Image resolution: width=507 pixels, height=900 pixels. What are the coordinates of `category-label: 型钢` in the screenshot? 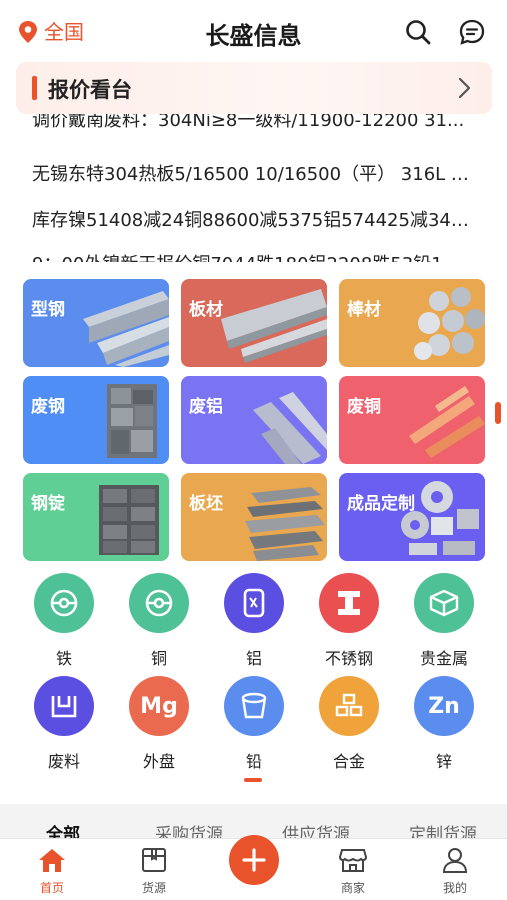 It's located at (48, 310).